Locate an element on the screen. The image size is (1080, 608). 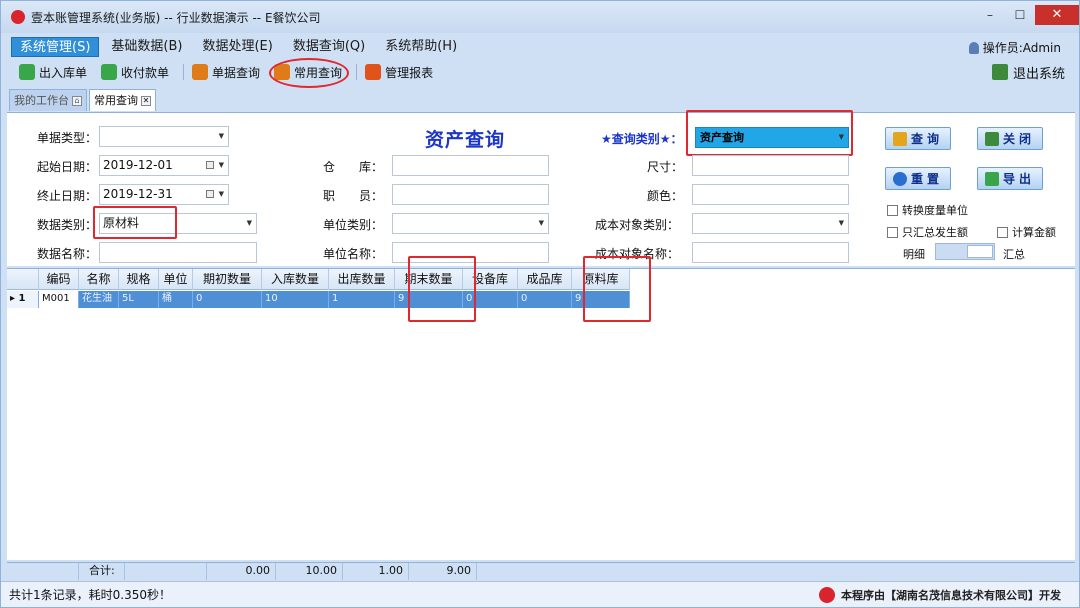
toolbar-report-button: 管理报表 is located at coordinates (400, 72).